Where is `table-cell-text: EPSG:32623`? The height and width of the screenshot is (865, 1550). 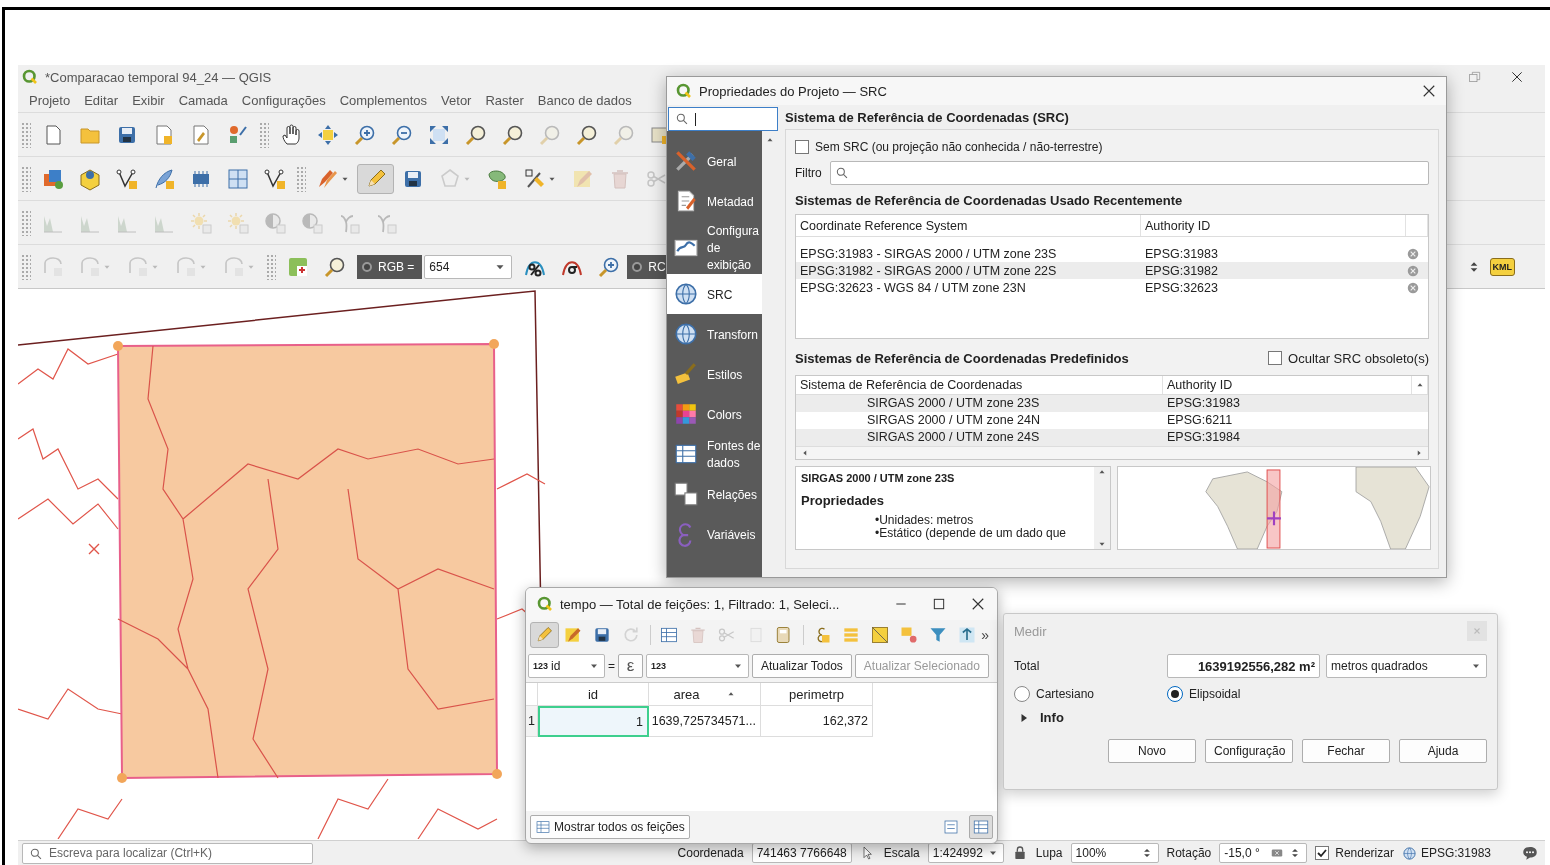 table-cell-text: EPSG:32623 is located at coordinates (1181, 287).